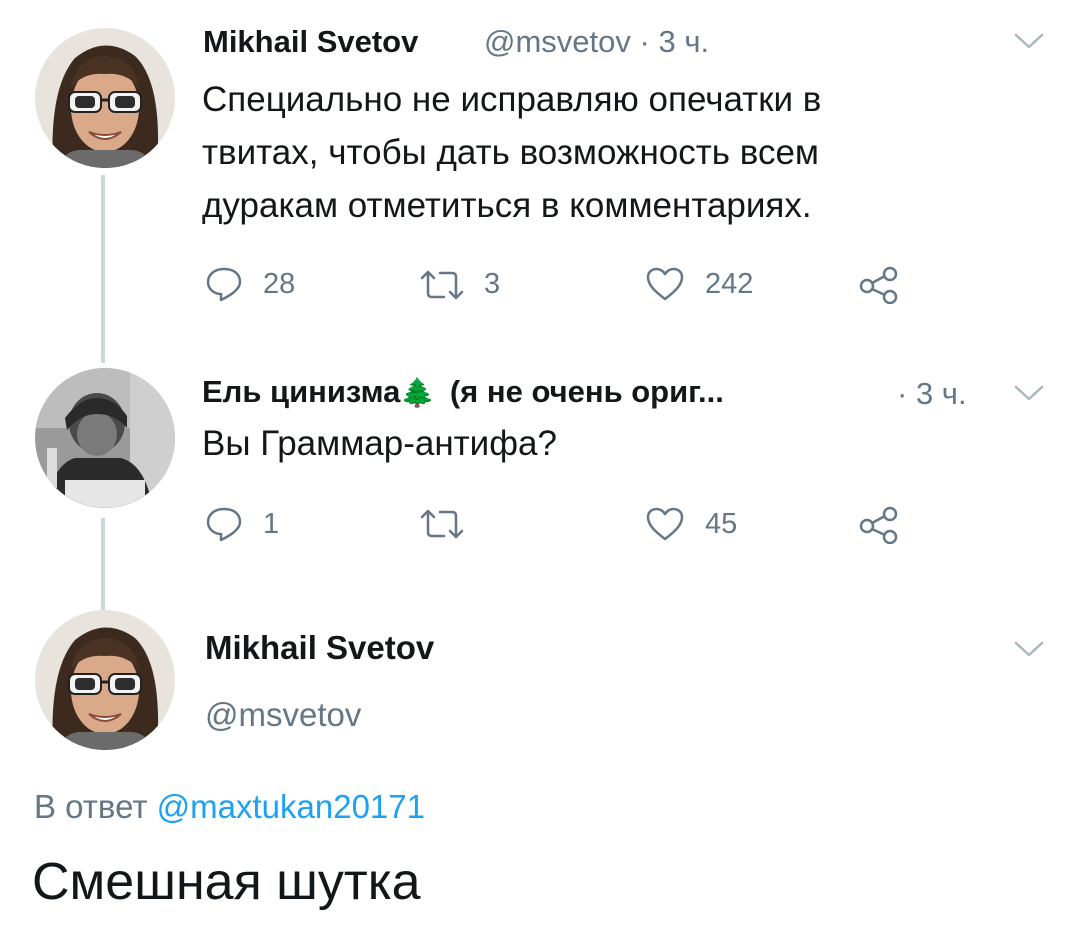  Describe the element at coordinates (721, 523) in the screenshot. I see `like-count: 45` at that location.